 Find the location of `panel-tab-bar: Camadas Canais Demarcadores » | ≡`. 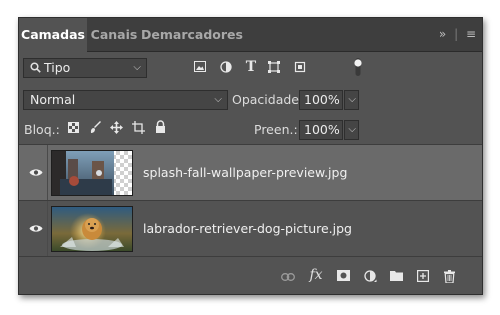

panel-tab-bar: Camadas Canais Demarcadores » | ≡ is located at coordinates (250, 35).